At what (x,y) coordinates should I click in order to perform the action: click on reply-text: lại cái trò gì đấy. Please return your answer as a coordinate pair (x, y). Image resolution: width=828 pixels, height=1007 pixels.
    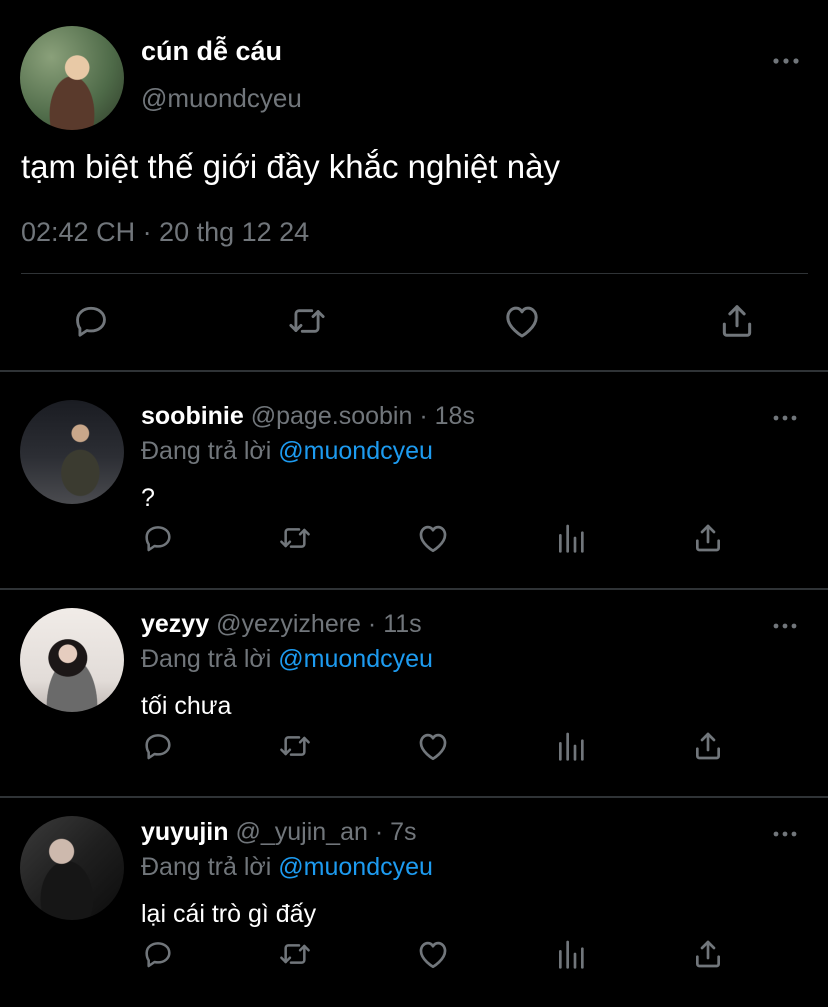
    Looking at the image, I should click on (229, 914).